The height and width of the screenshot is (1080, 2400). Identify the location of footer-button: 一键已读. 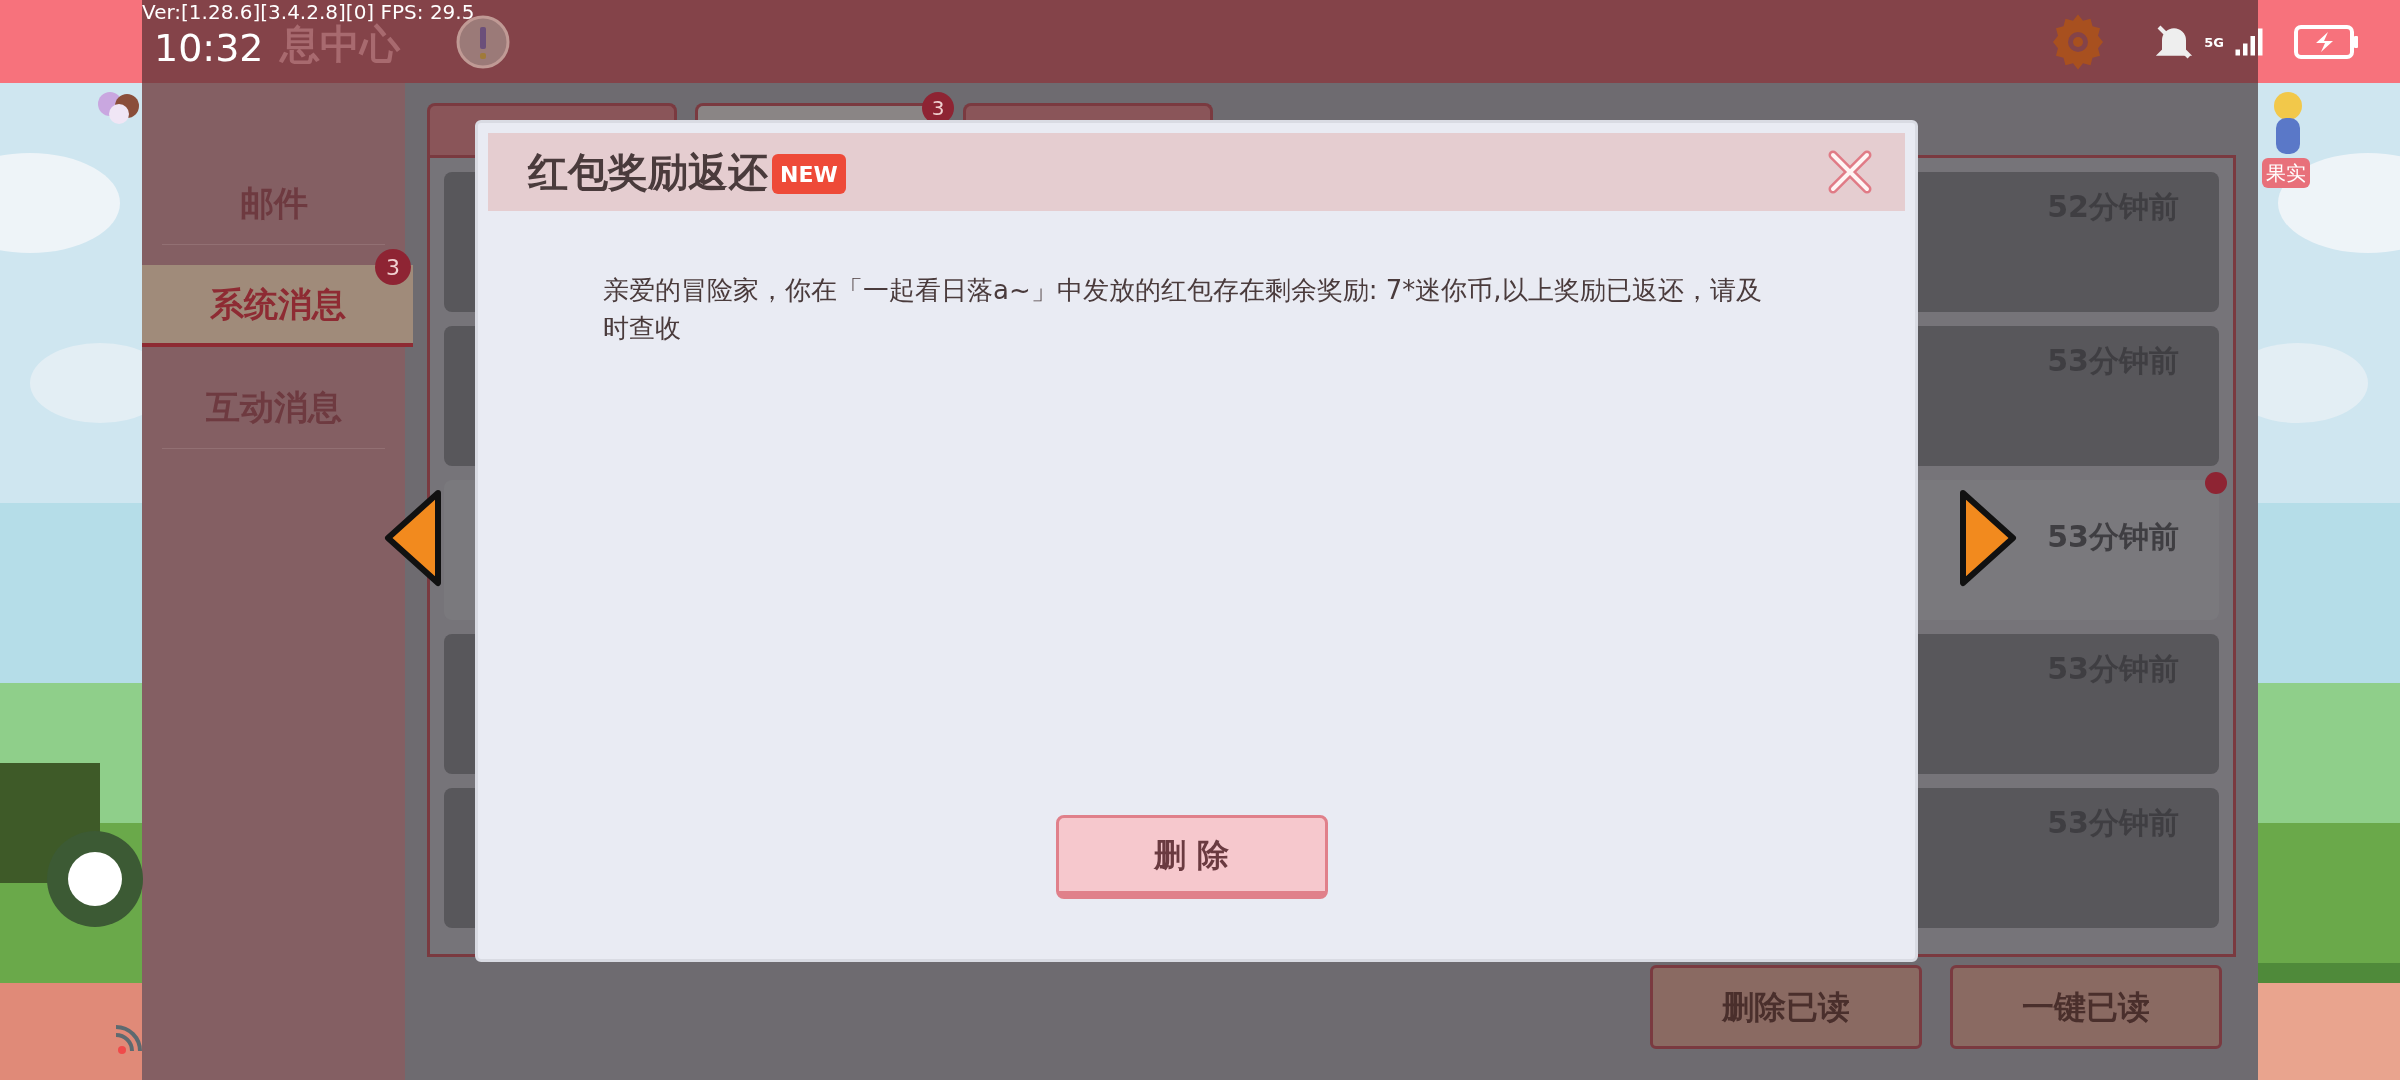
(2086, 1007).